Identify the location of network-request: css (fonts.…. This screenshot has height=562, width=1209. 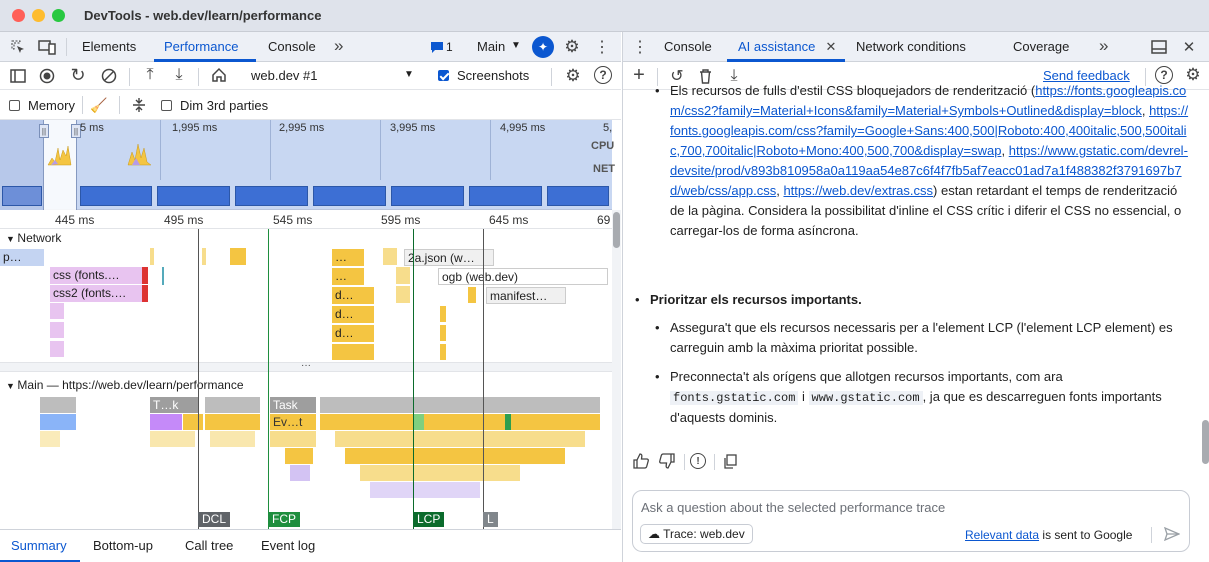
(99, 275).